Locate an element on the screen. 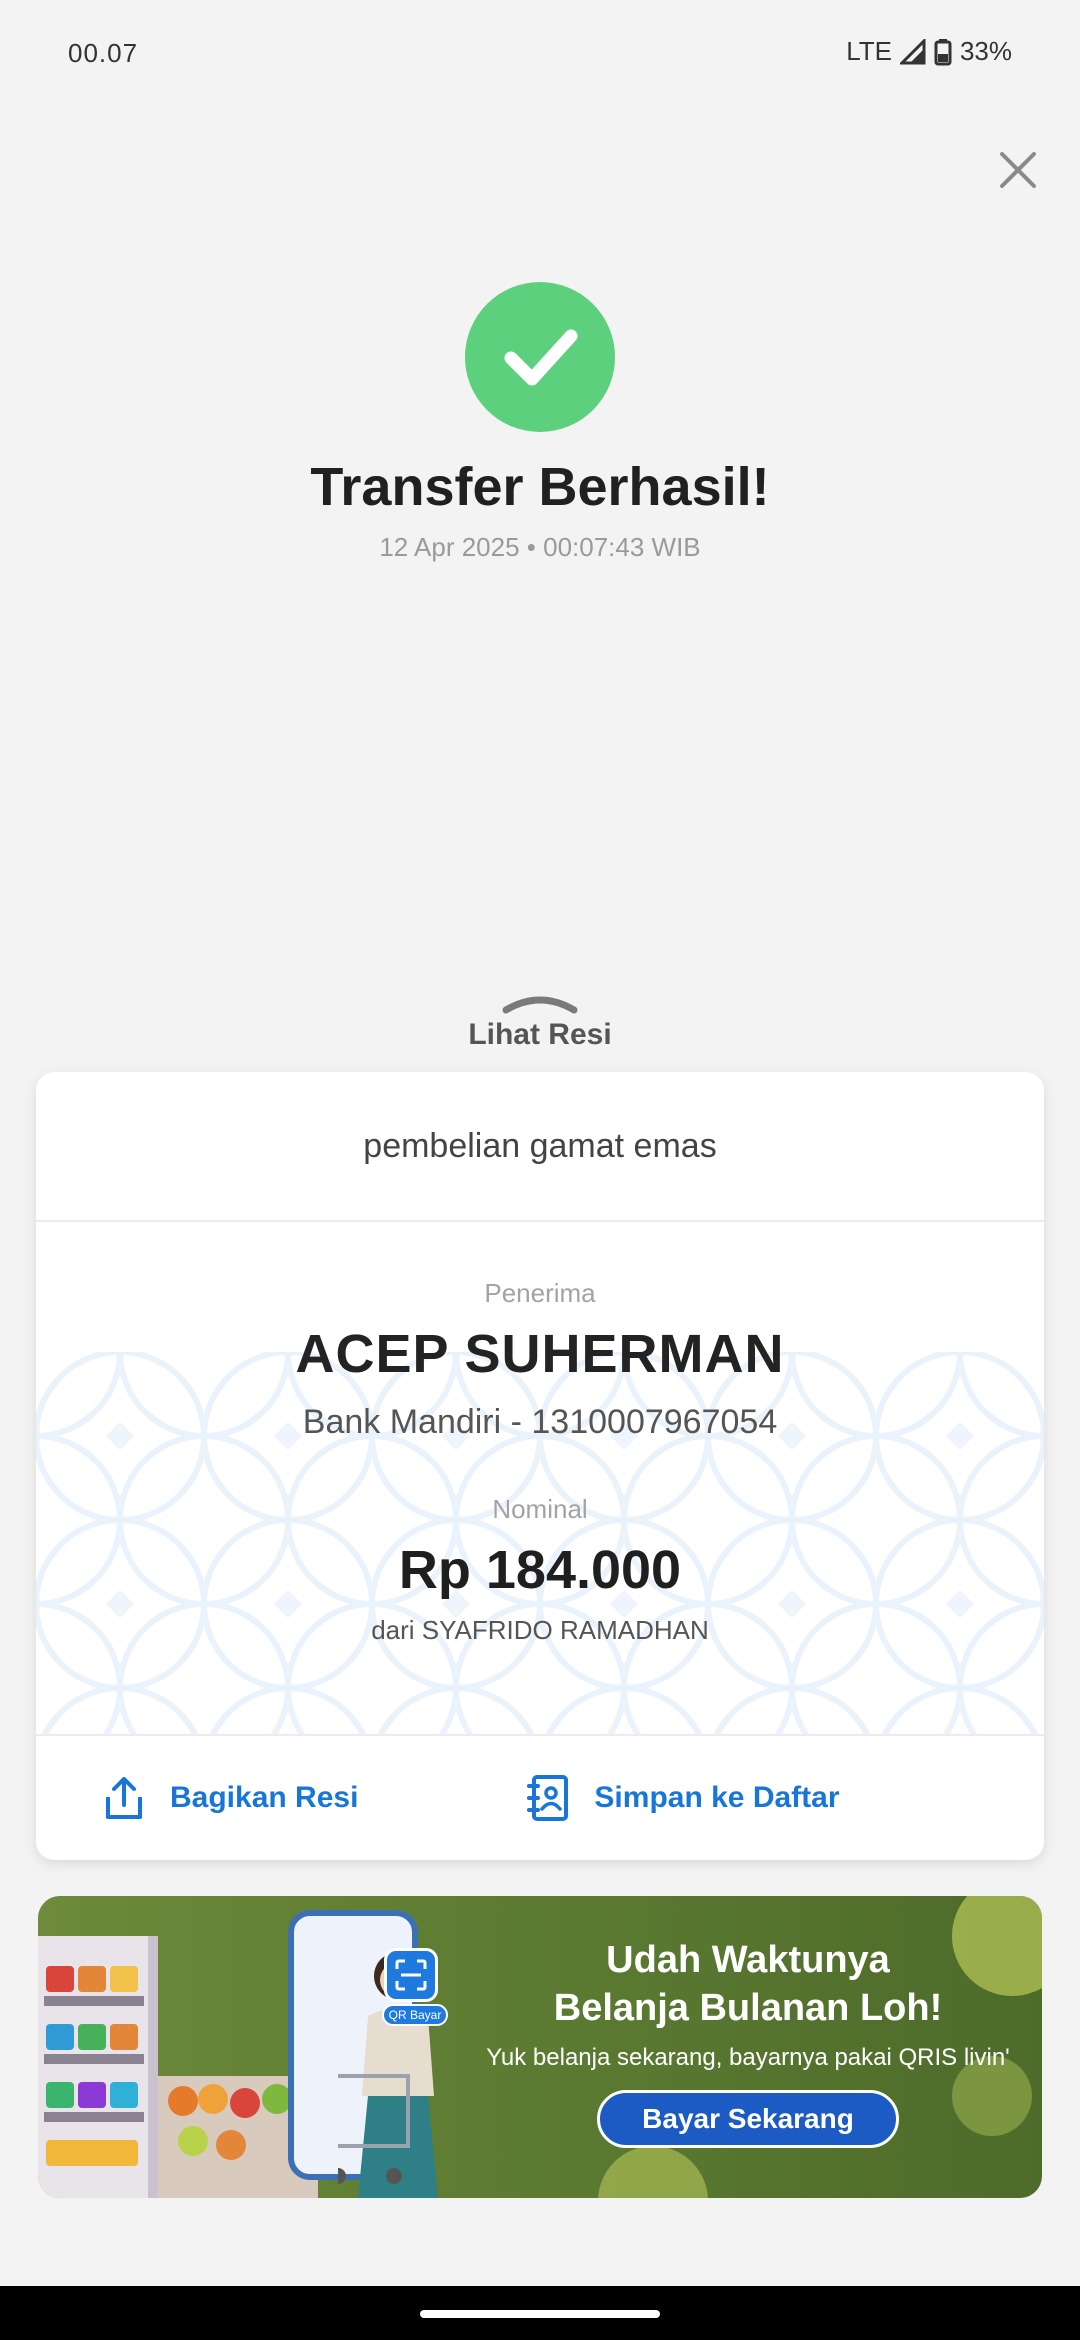 The width and height of the screenshot is (1080, 2340). banner-headline-line2: Belanja Bulanan Loh! is located at coordinates (748, 2008).